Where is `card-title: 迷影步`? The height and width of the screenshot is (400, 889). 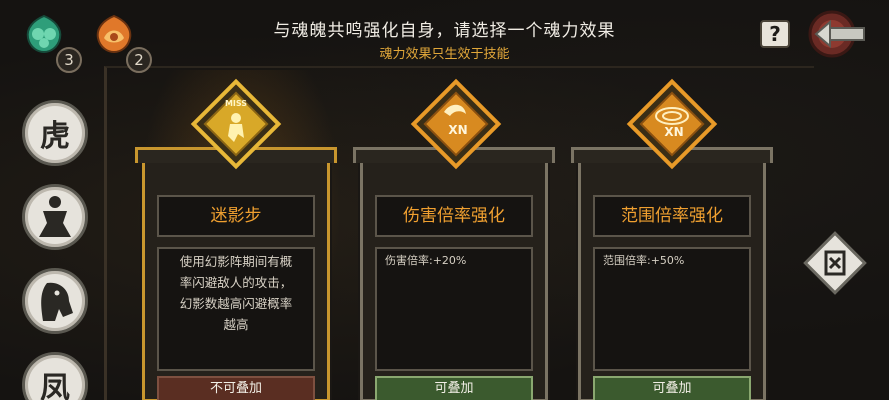
card-title: 迷影步 is located at coordinates (236, 216).